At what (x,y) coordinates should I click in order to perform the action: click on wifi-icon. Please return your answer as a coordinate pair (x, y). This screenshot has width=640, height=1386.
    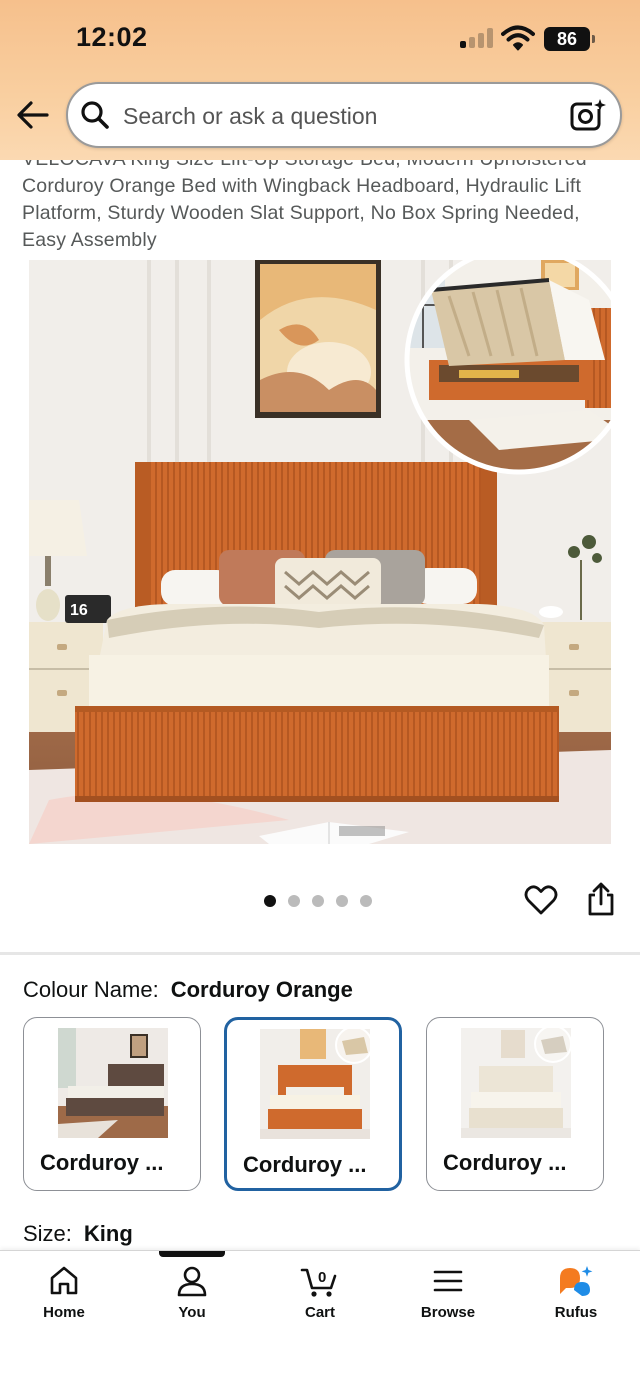
    Looking at the image, I should click on (518, 38).